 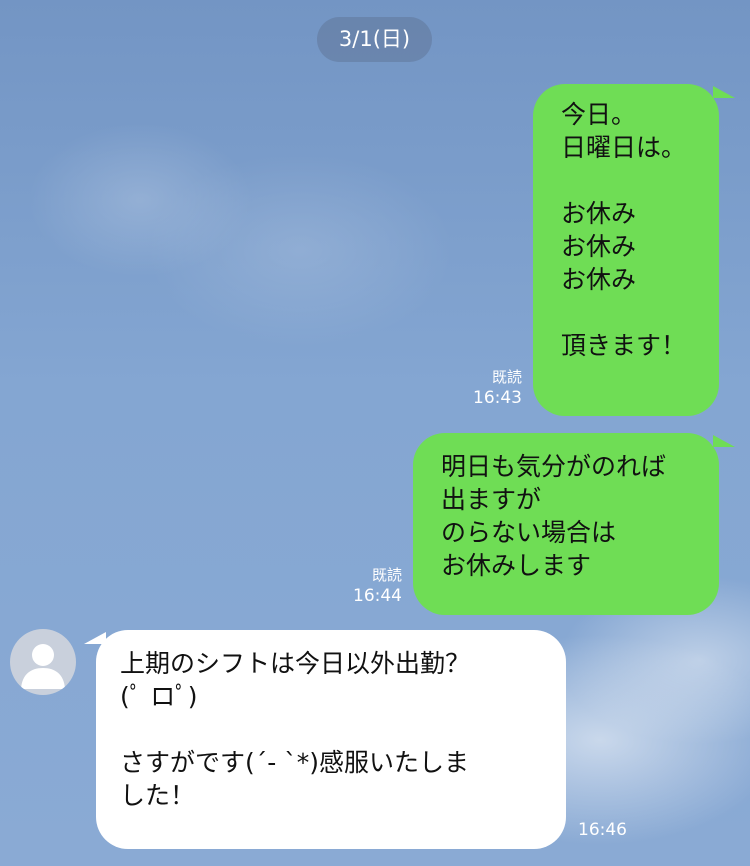 I want to click on message-meta: 既読 16:44, so click(x=377, y=586).